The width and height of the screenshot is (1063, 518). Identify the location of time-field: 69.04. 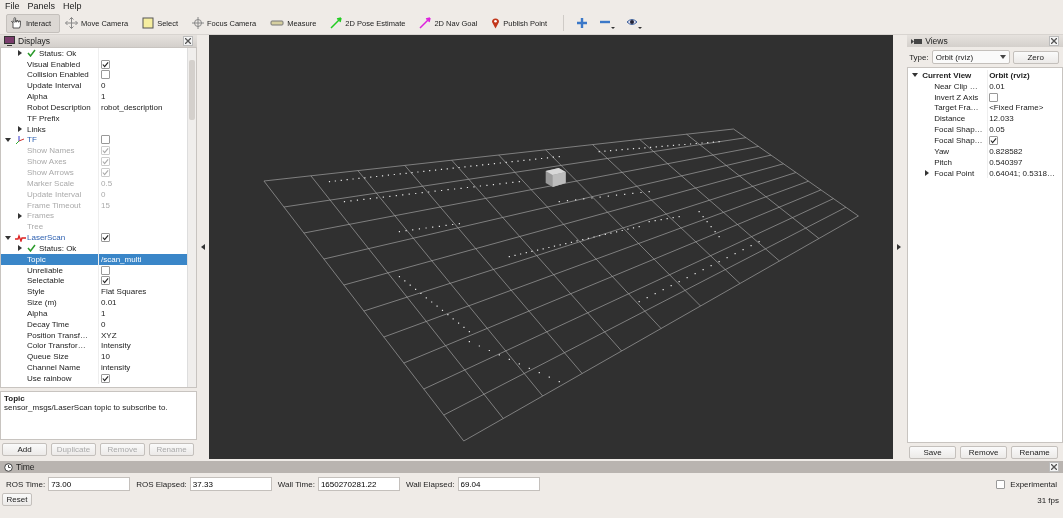
(498, 484).